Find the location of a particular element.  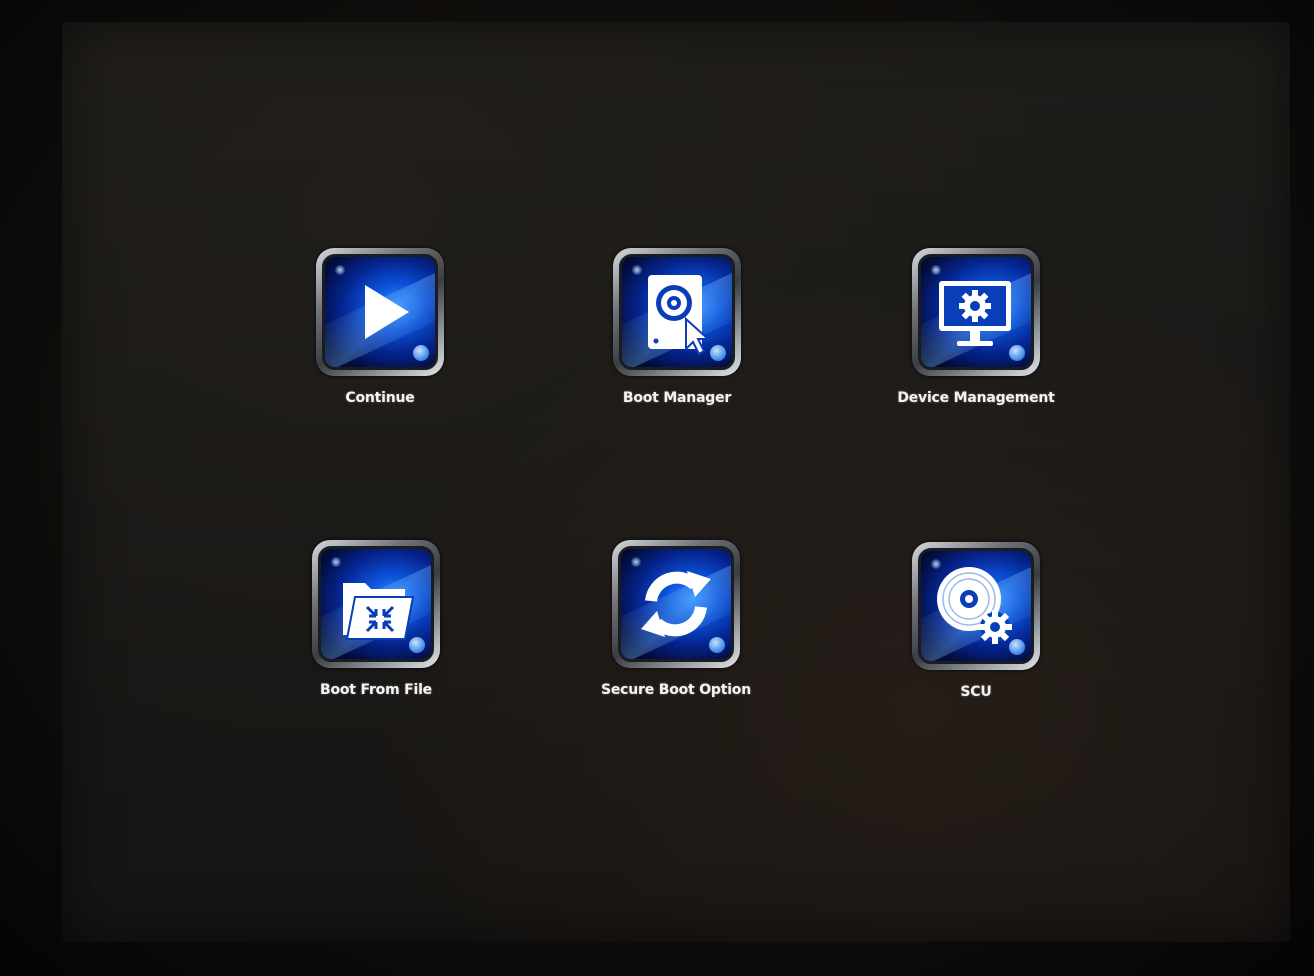

boot-manager-label: Boot Manager is located at coordinates (677, 398).